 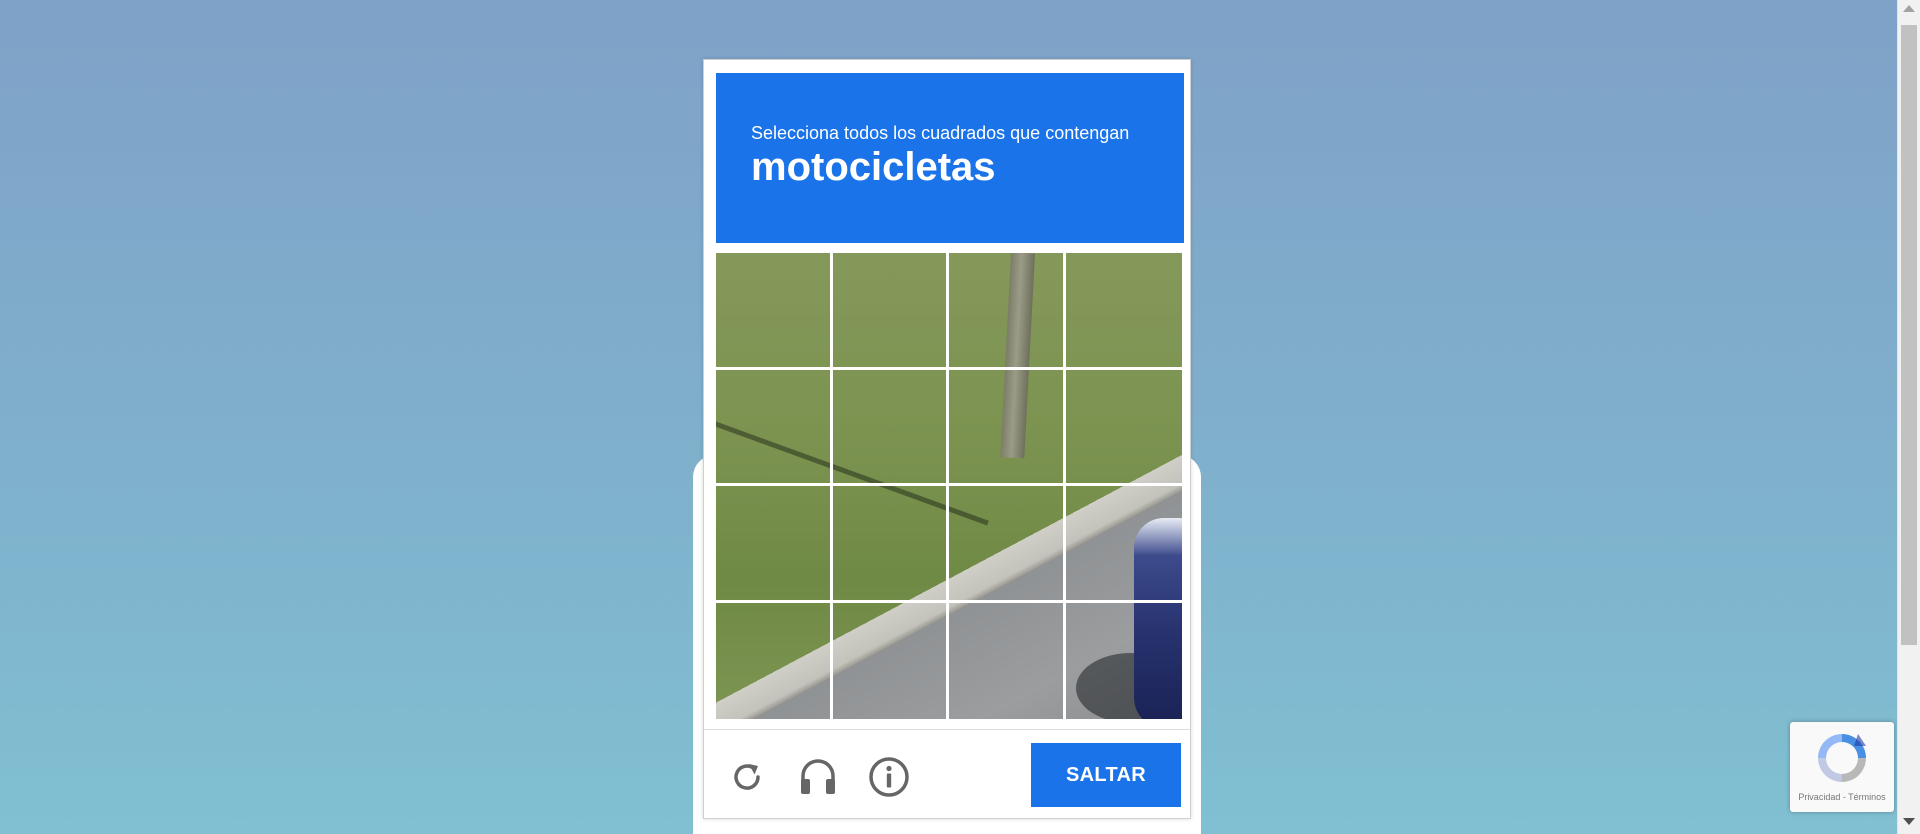 I want to click on scroll-up-arrow-icon, so click(x=1909, y=8).